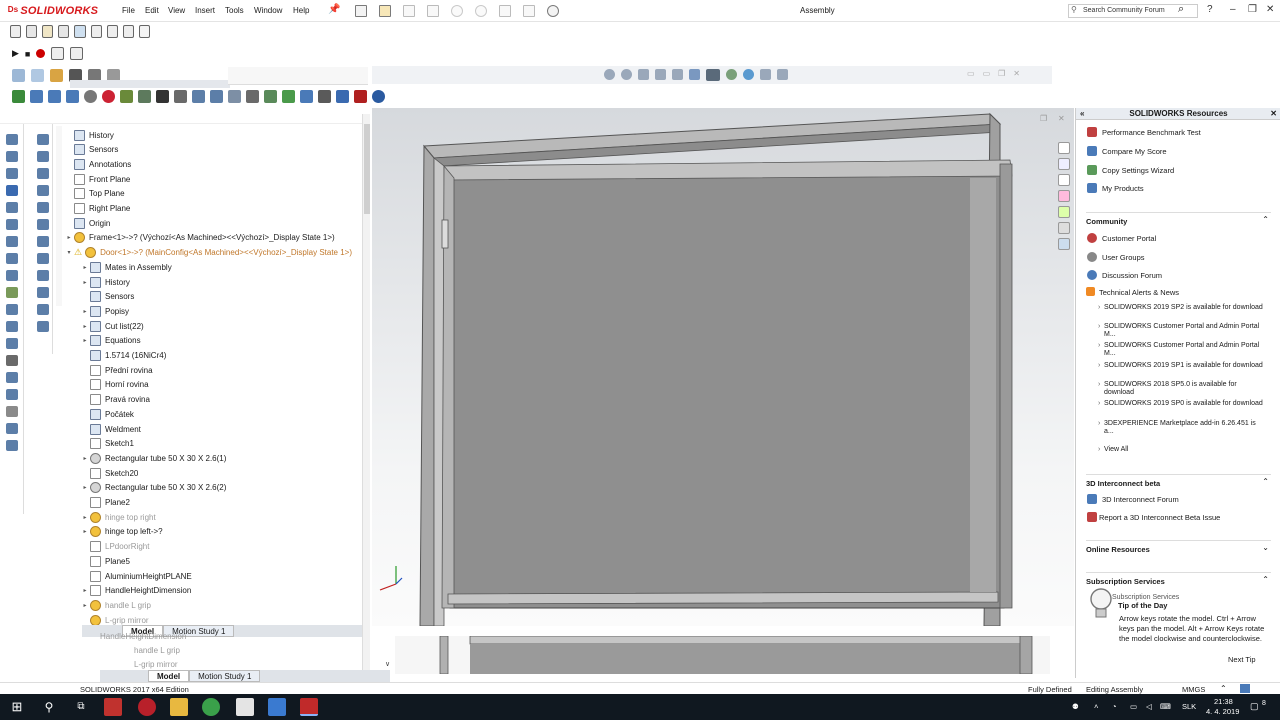 The height and width of the screenshot is (720, 1280). What do you see at coordinates (118, 517) in the screenshot?
I see `tree-item: ▸ hinge top right` at bounding box center [118, 517].